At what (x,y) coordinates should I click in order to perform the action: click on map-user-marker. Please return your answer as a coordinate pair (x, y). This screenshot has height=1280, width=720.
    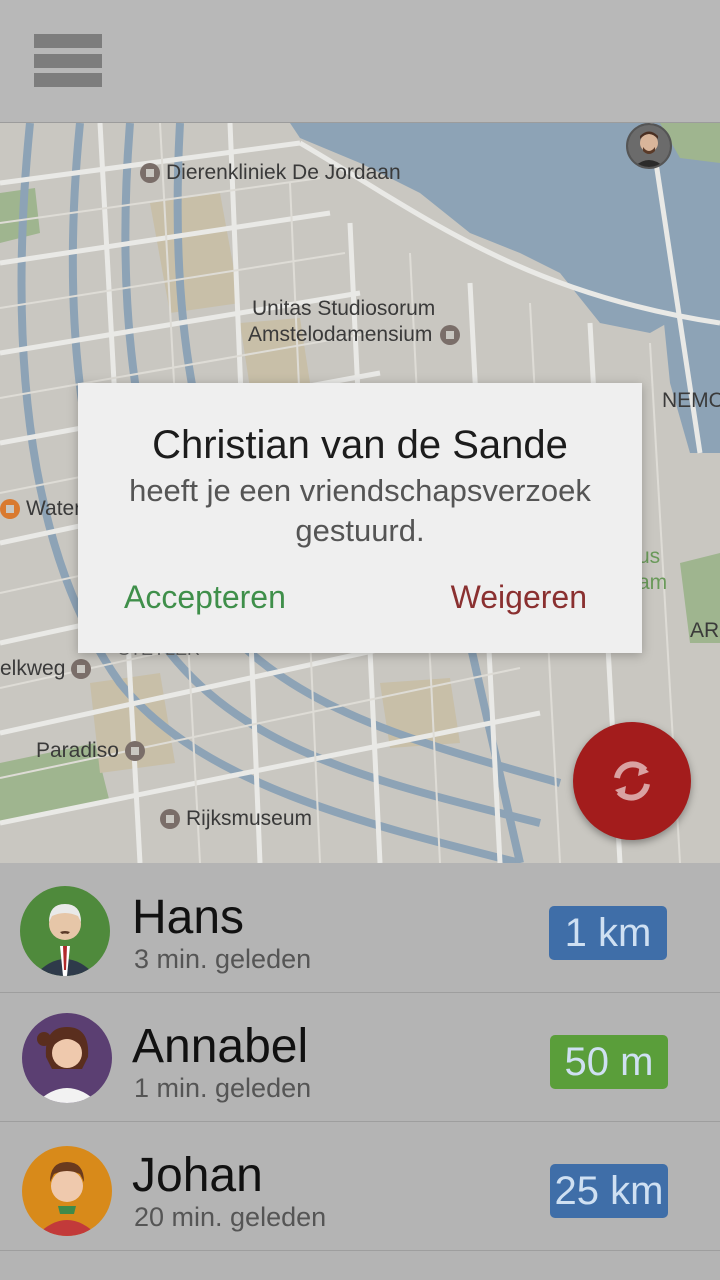
    Looking at the image, I should click on (649, 146).